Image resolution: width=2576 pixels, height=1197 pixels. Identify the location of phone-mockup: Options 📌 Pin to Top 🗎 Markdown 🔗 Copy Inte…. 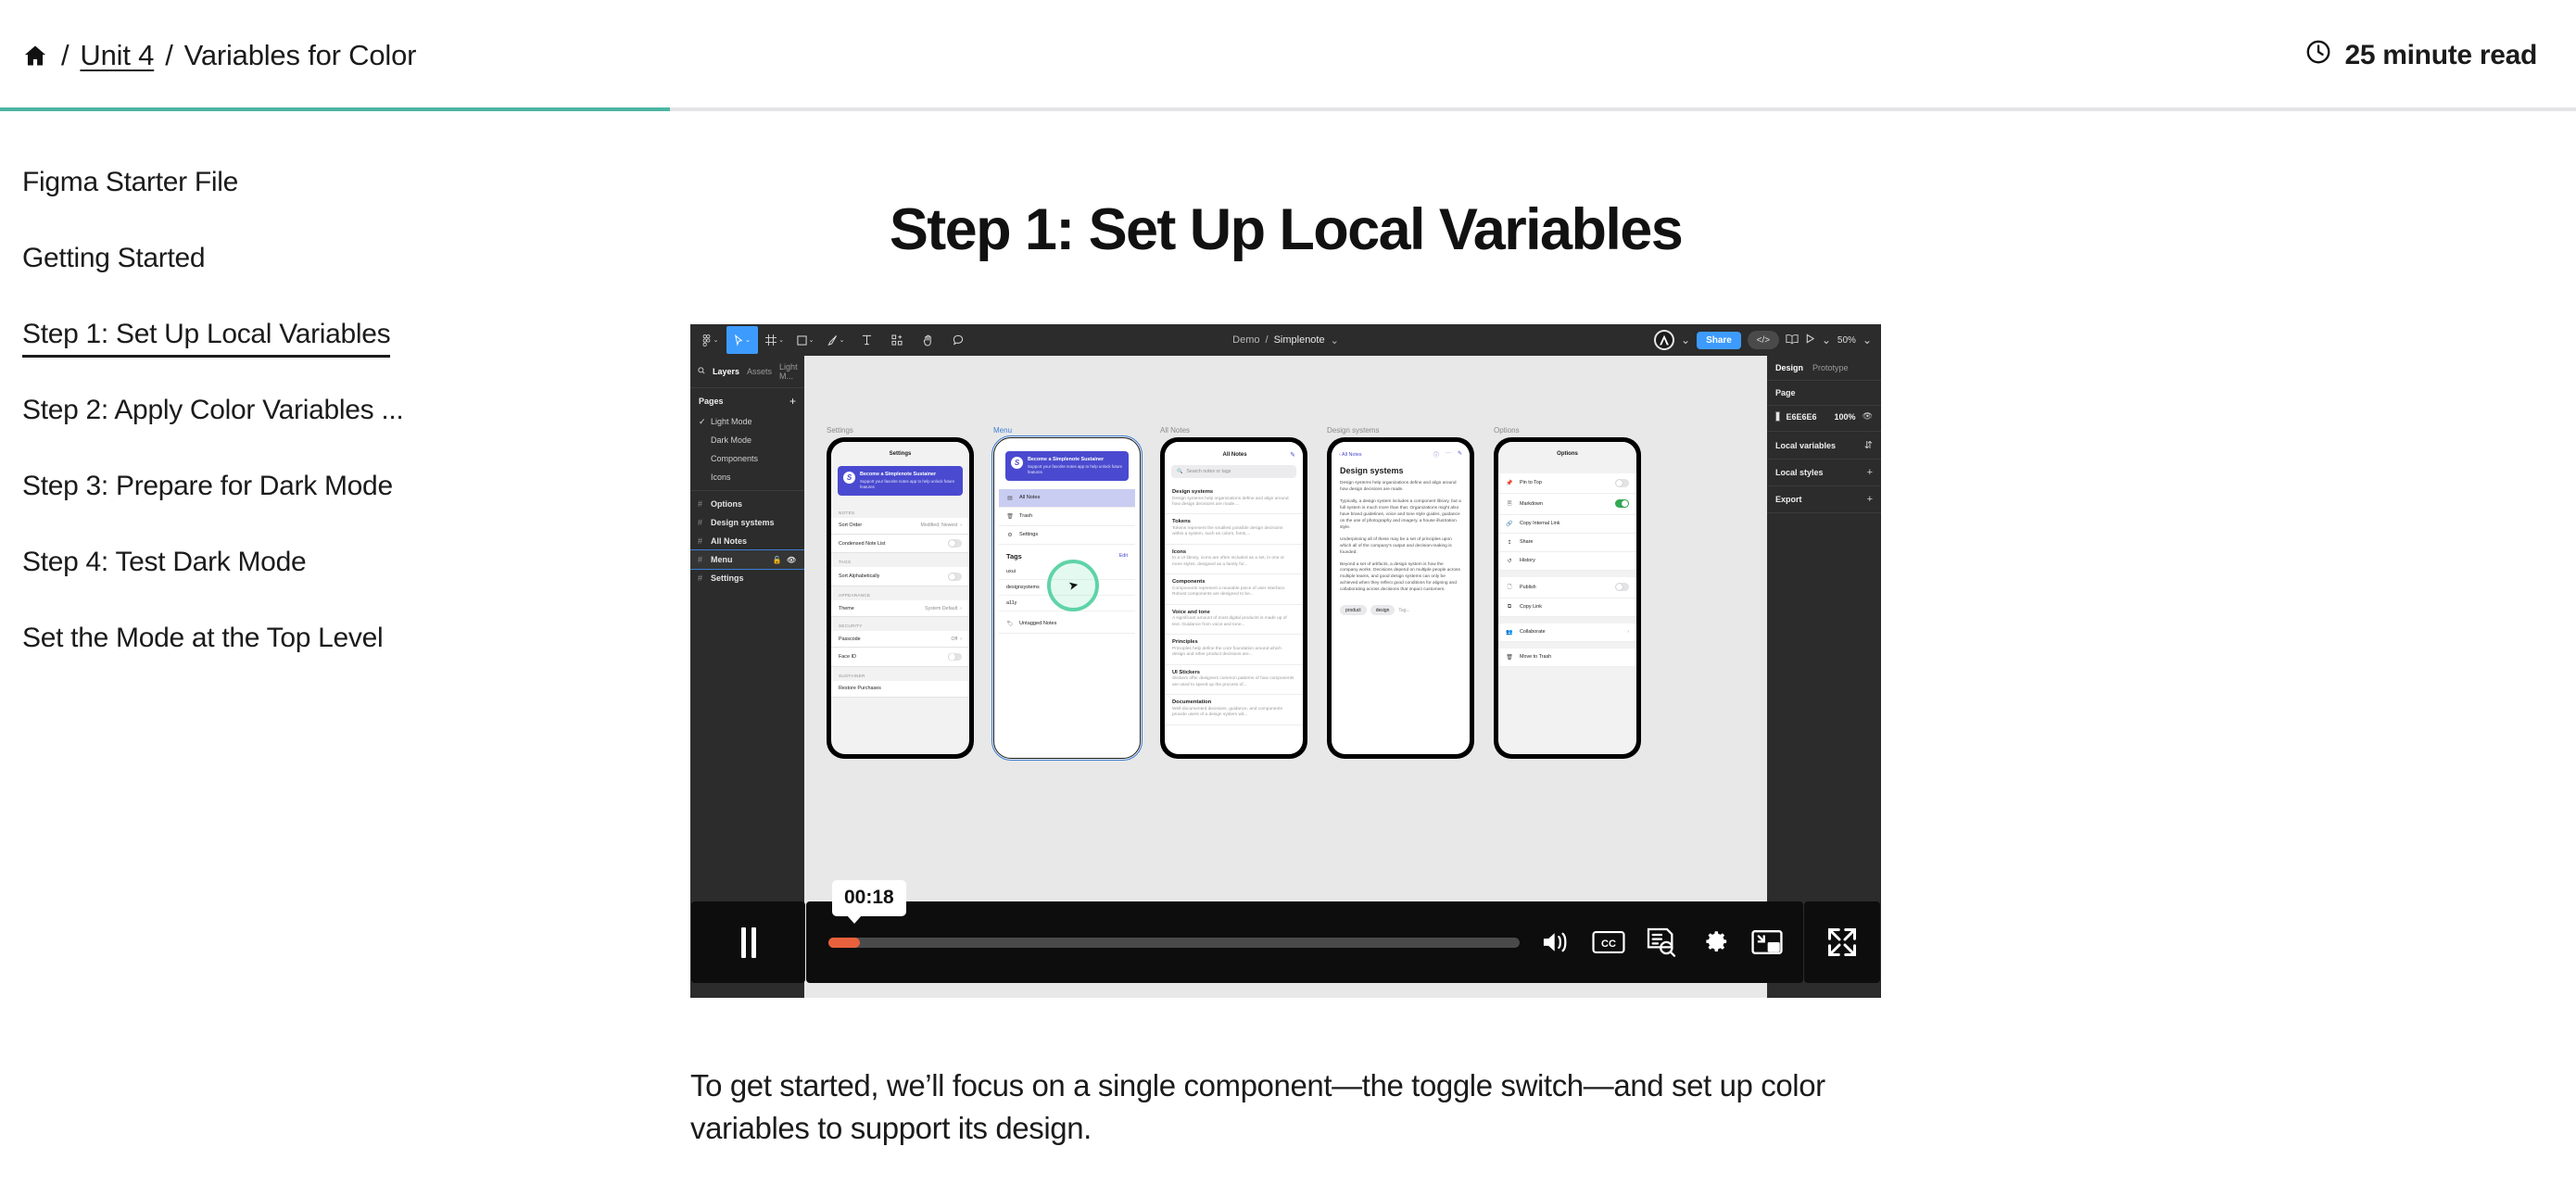
(1567, 598).